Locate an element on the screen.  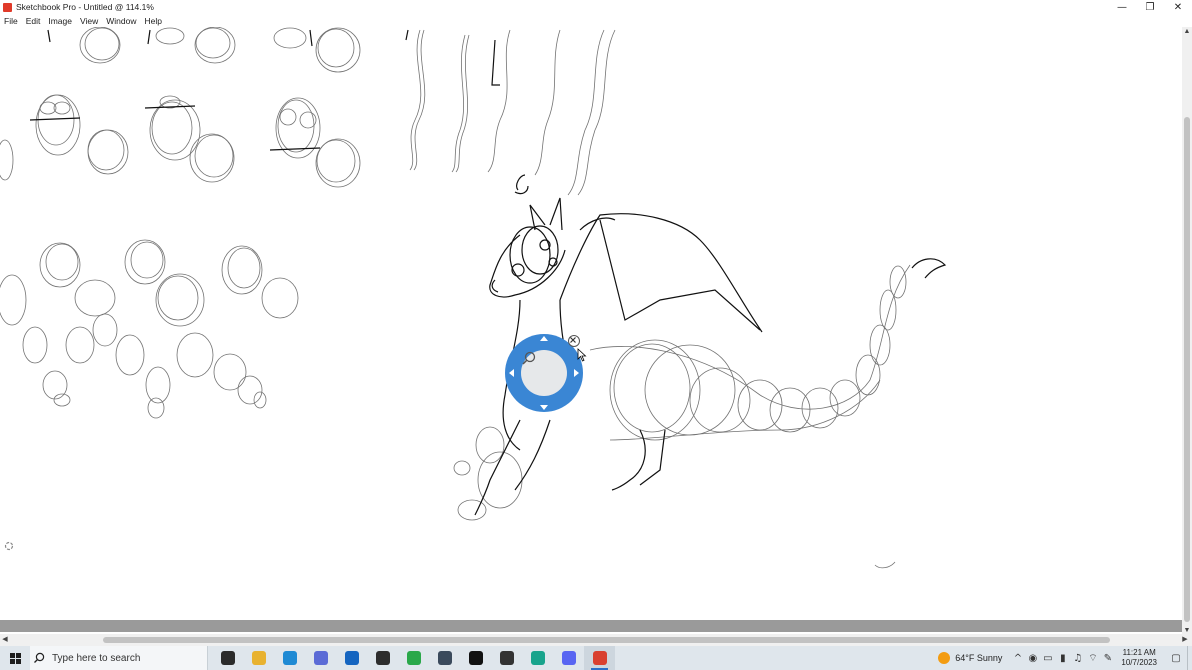
menu-view: View is located at coordinates (89, 21).